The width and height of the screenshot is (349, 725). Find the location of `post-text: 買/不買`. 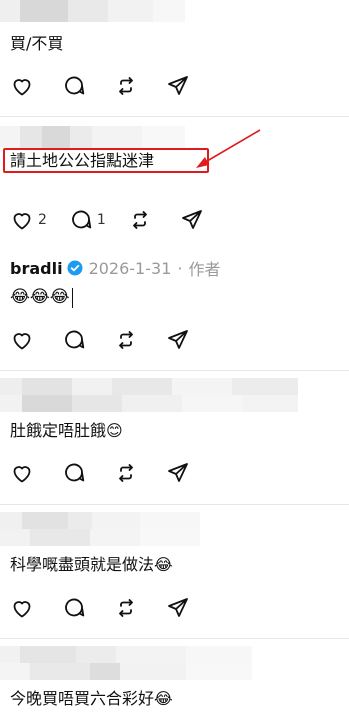

post-text: 買/不買 is located at coordinates (37, 43).